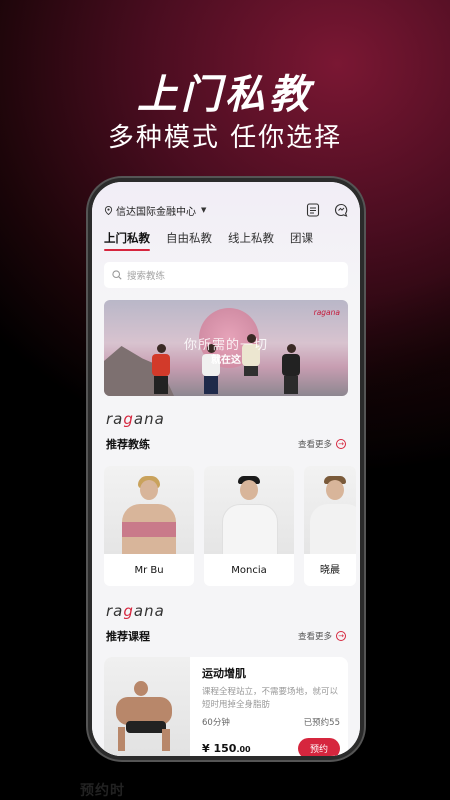 Image resolution: width=450 pixels, height=800 pixels. I want to click on coach-name: Mr Bu, so click(149, 570).